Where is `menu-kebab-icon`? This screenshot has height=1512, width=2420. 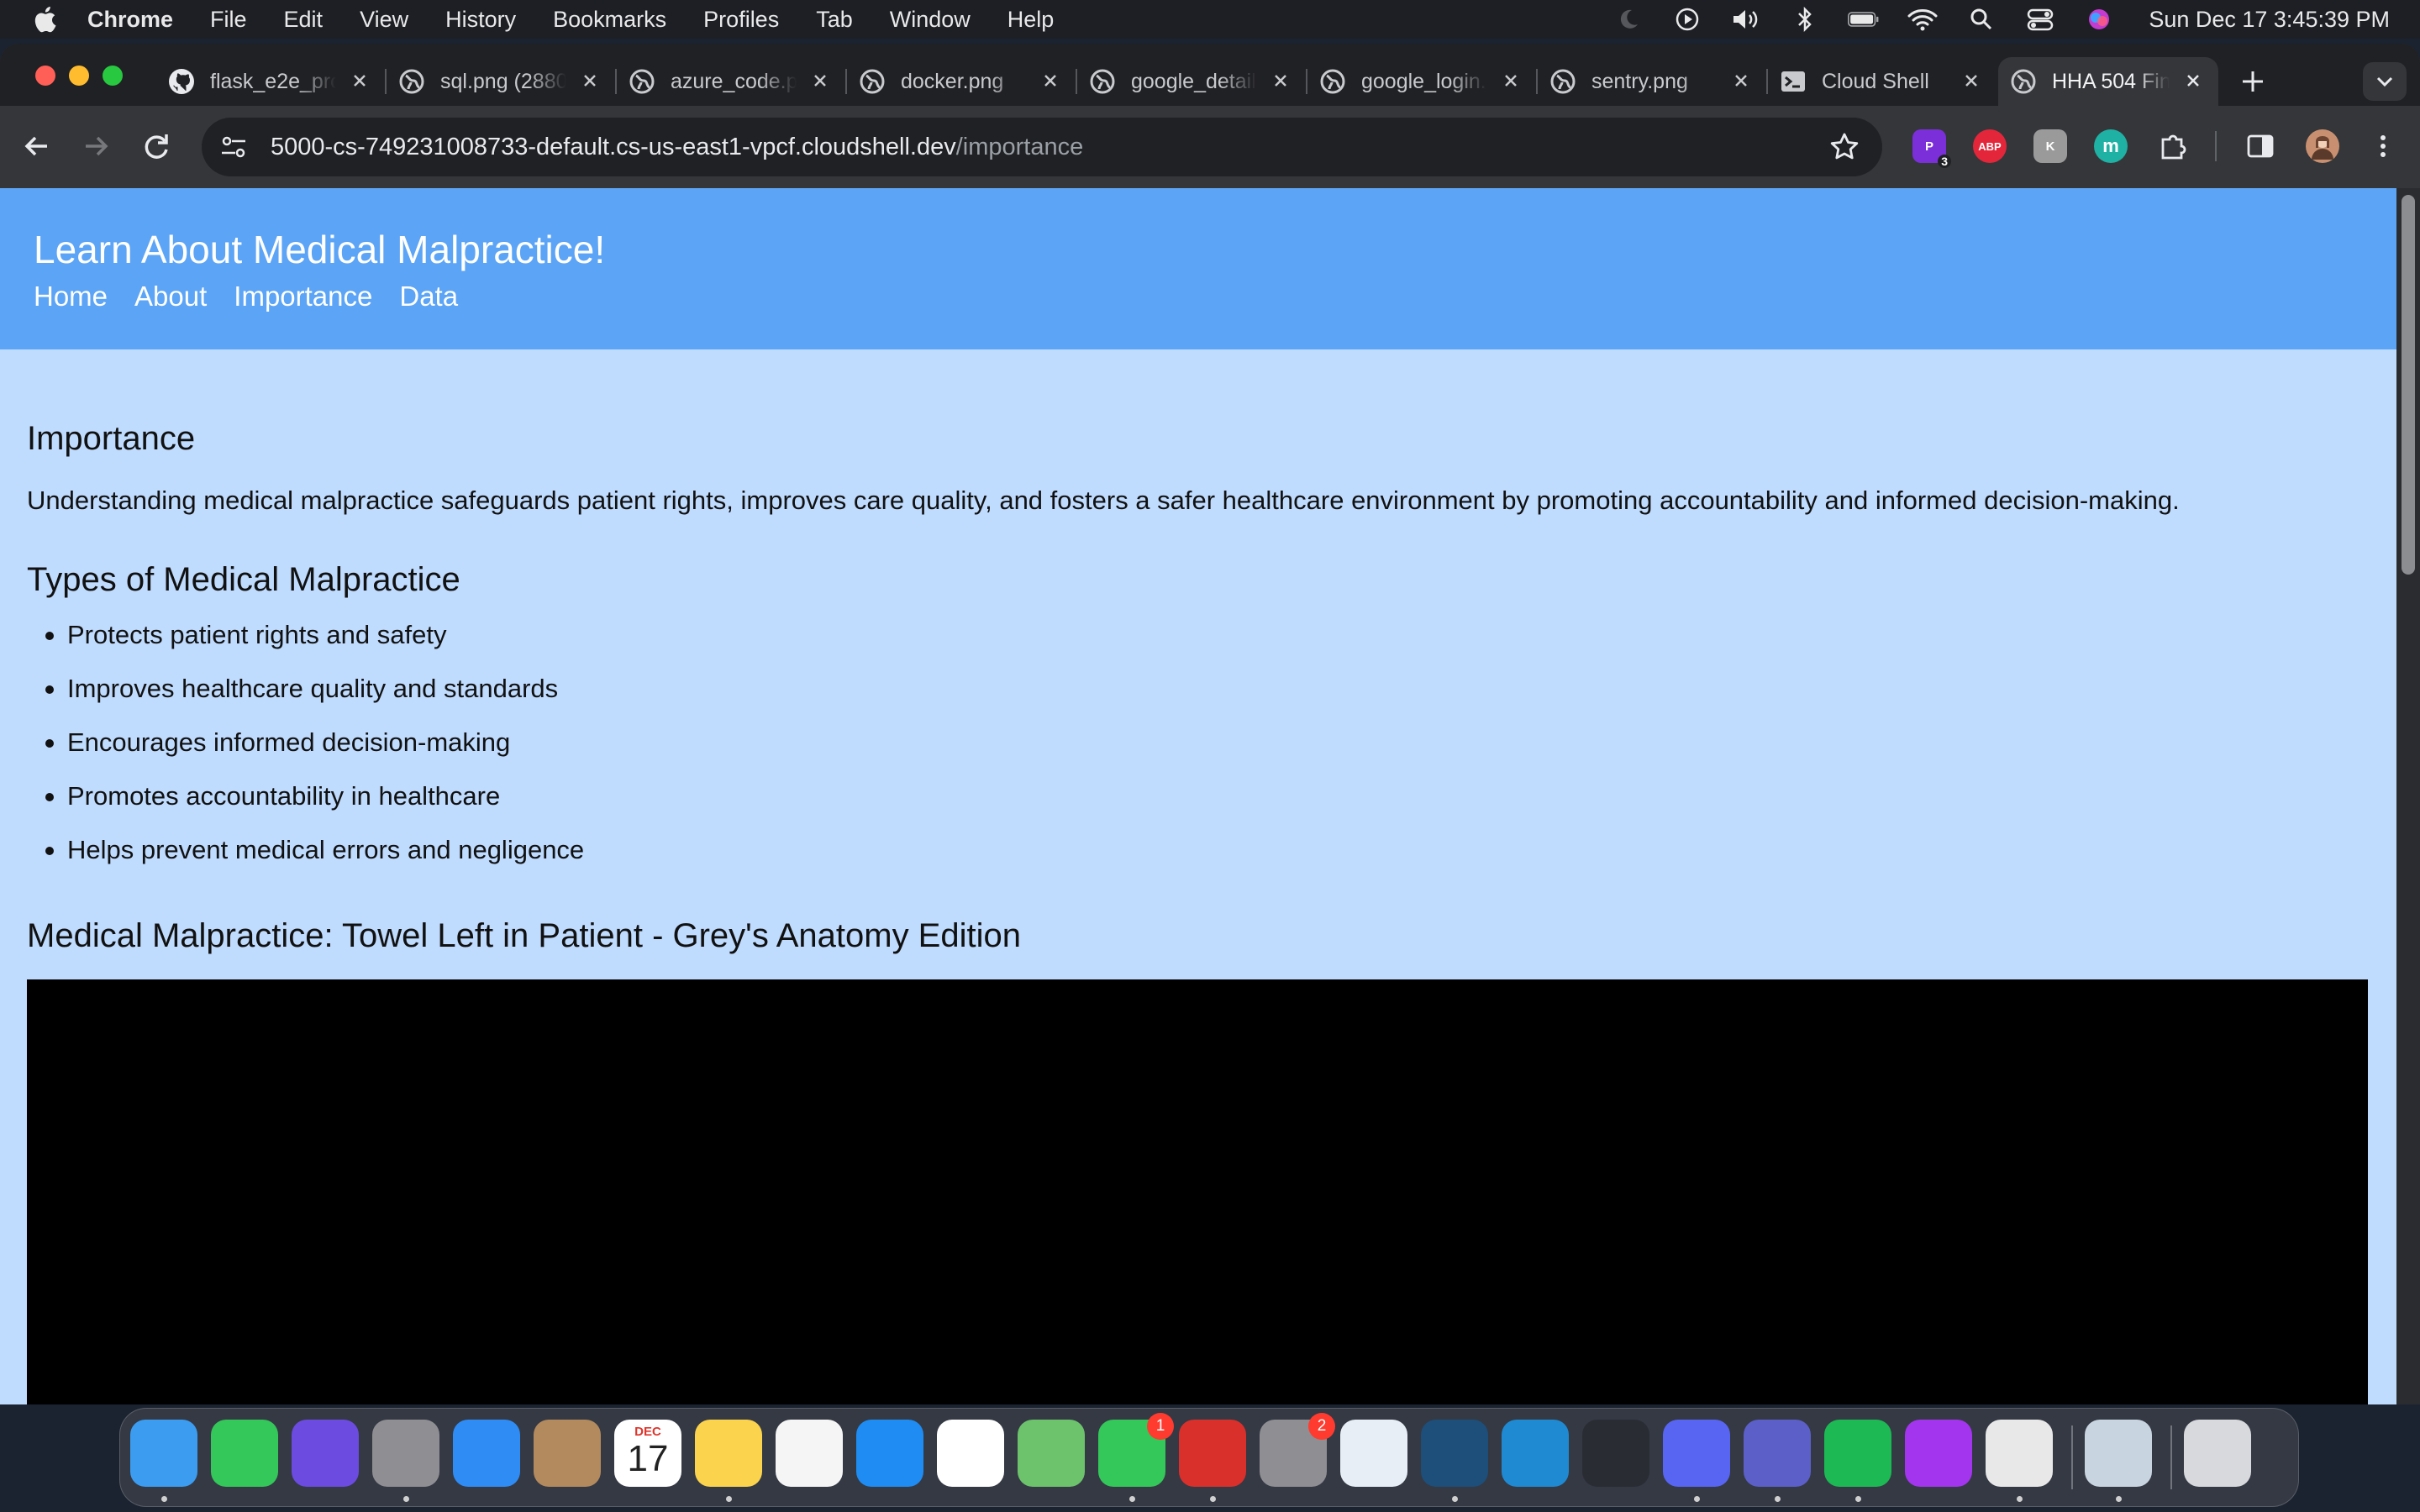 menu-kebab-icon is located at coordinates (2383, 146).